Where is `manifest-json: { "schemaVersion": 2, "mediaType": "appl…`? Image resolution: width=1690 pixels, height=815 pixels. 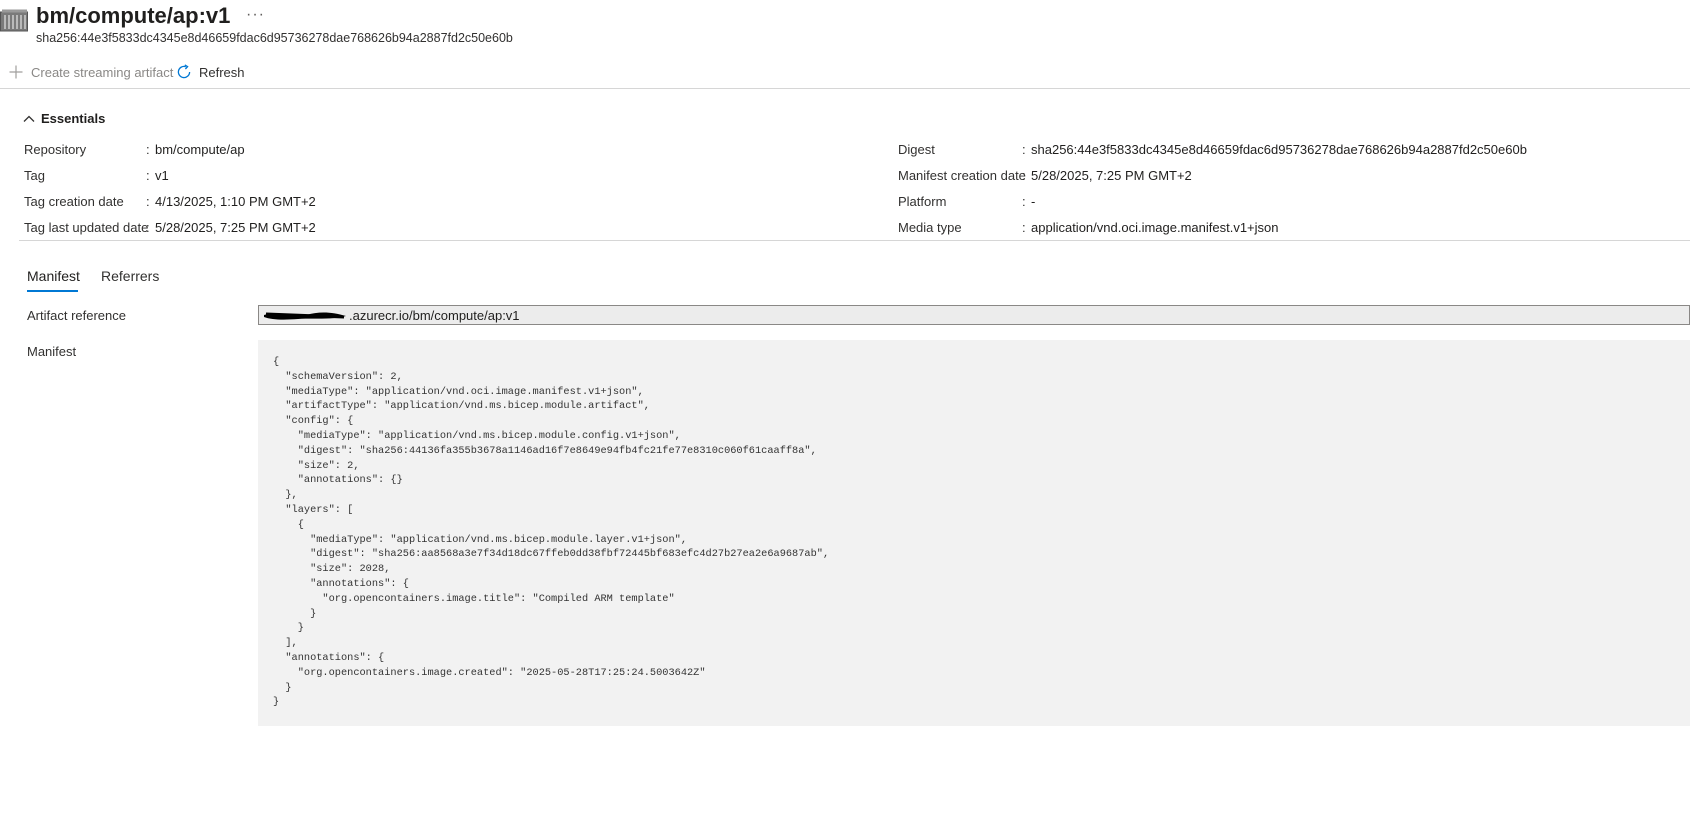
manifest-json: { "schemaVersion": 2, "mediaType": "appl… is located at coordinates (551, 532).